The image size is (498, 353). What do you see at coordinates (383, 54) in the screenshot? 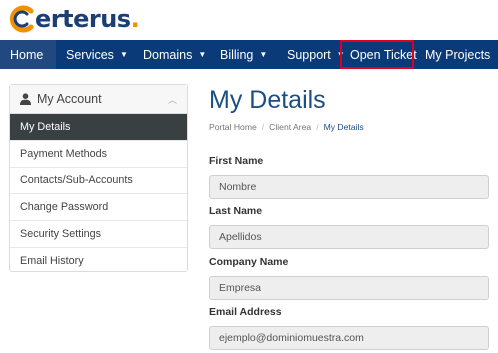
I see `nav-open-ticket-label: Open Ticket` at bounding box center [383, 54].